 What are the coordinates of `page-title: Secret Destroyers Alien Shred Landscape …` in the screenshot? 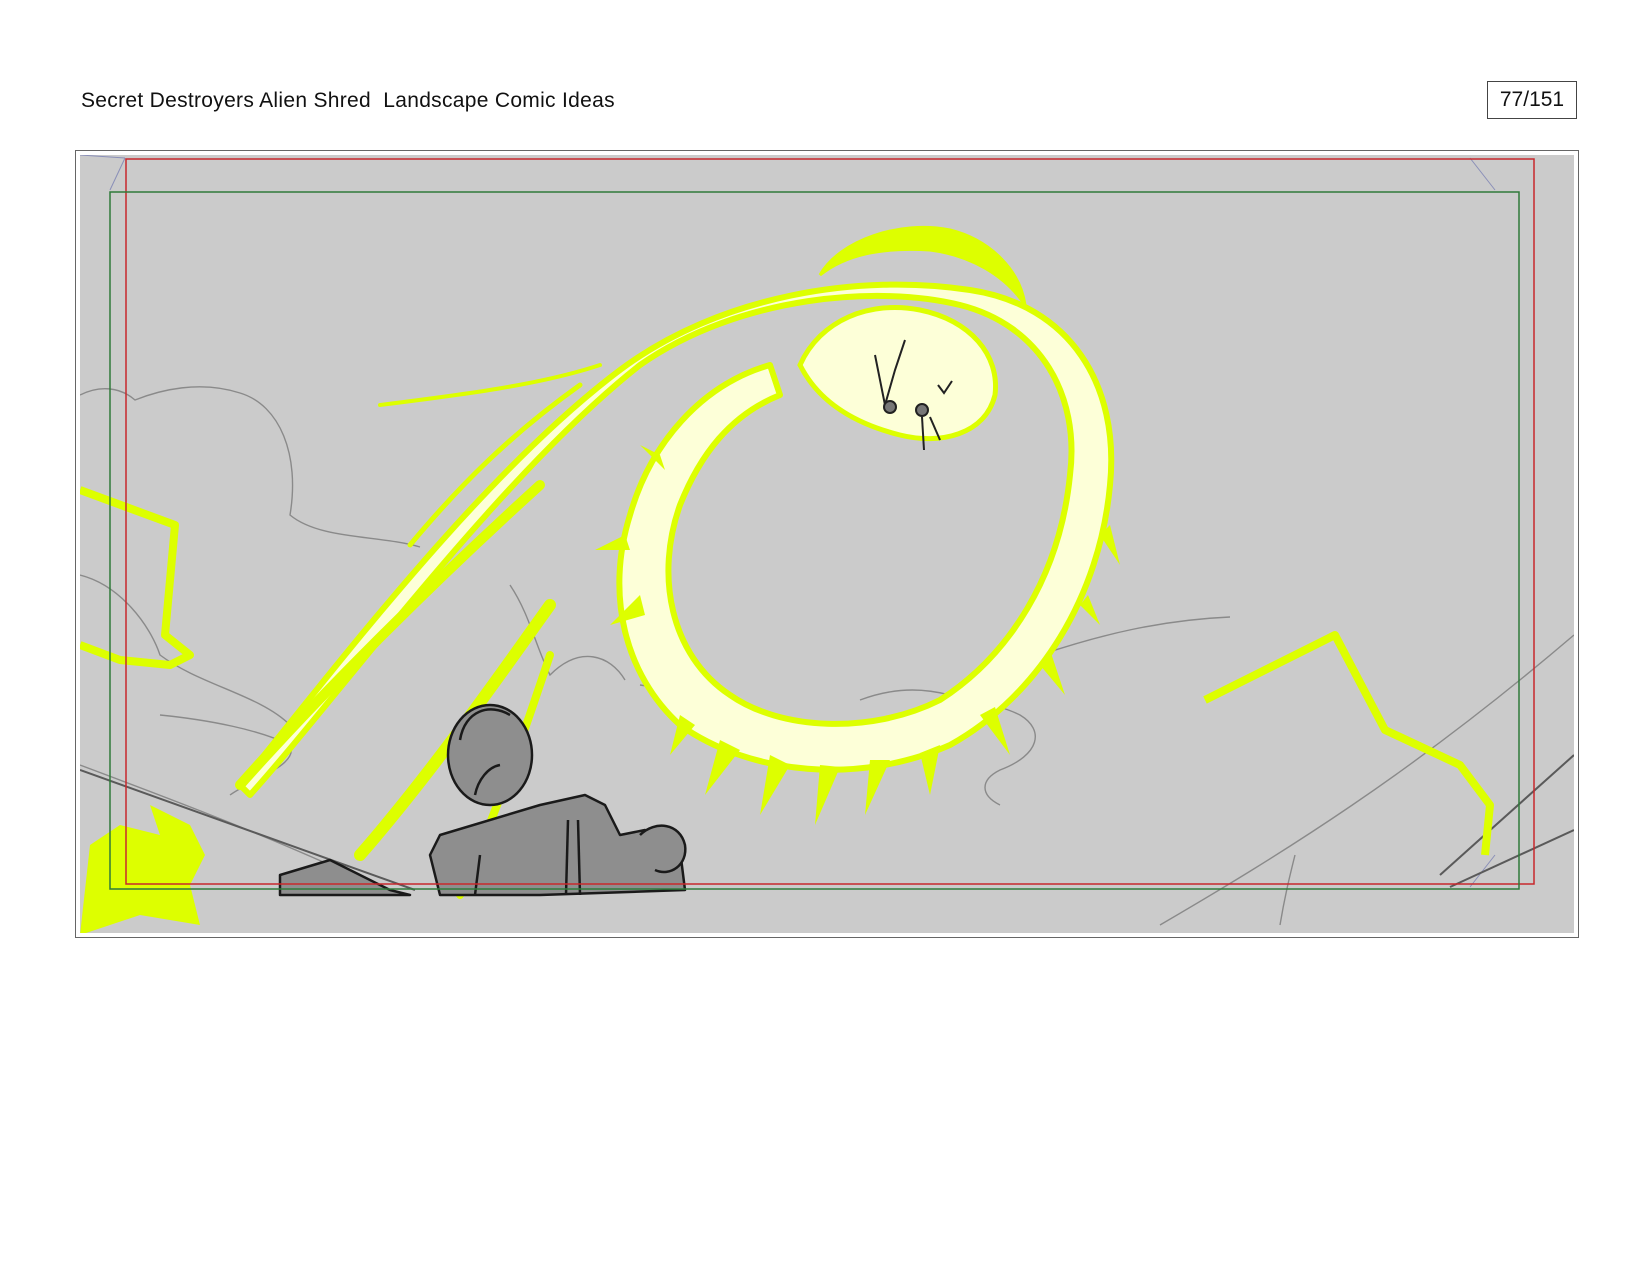 It's located at (348, 100).